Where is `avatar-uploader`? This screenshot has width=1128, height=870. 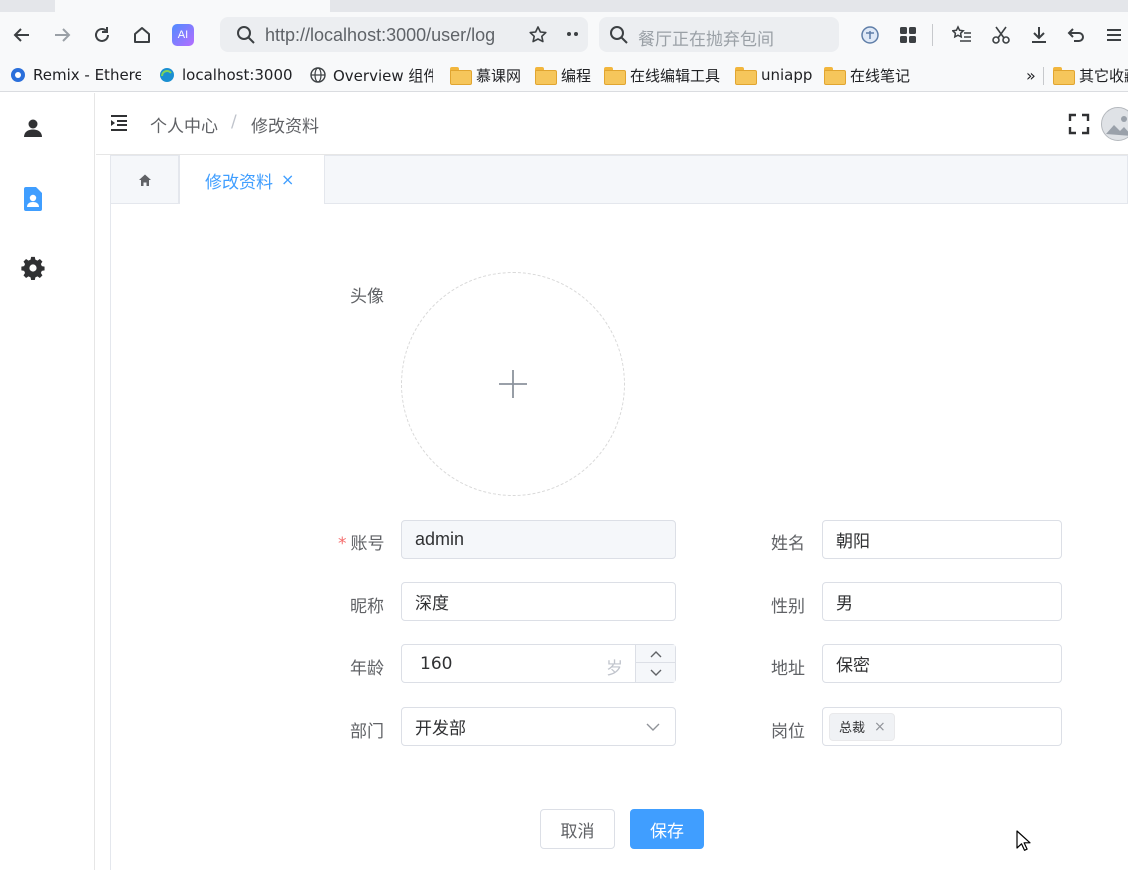 avatar-uploader is located at coordinates (513, 384).